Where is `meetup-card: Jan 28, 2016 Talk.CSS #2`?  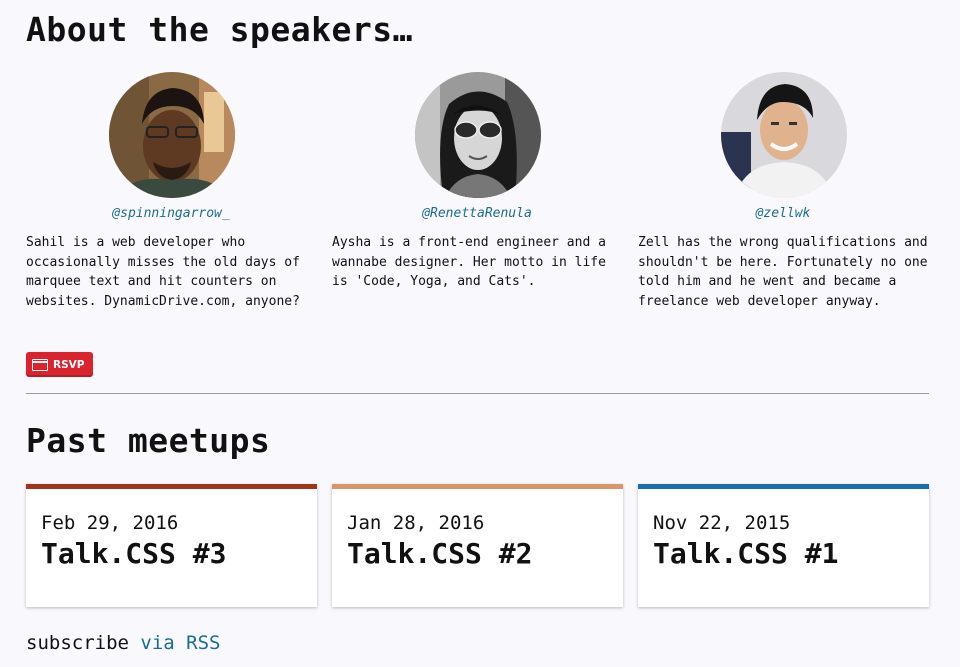 meetup-card: Jan 28, 2016 Talk.CSS #2 is located at coordinates (477, 545).